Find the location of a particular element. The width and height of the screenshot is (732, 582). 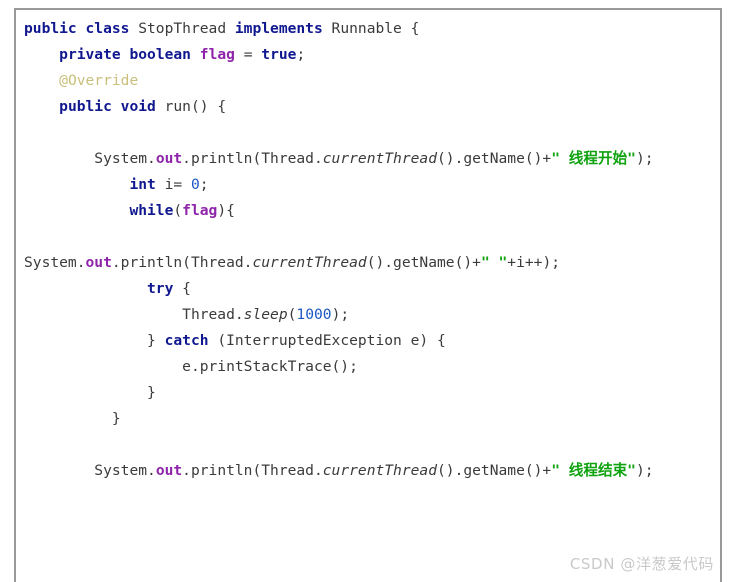

code-token: StopThread is located at coordinates (182, 28).